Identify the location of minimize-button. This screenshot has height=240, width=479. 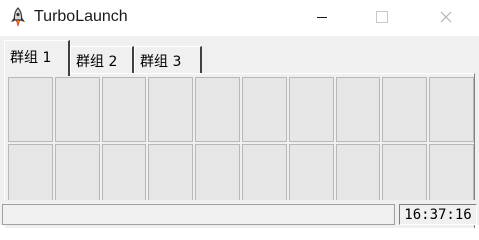
(322, 17).